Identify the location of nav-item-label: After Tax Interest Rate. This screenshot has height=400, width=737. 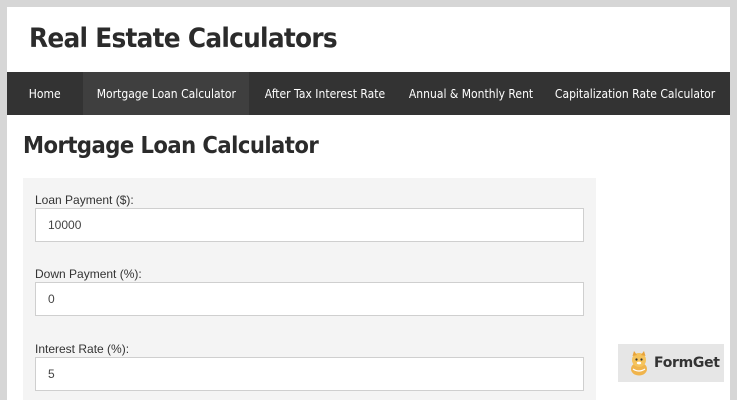
(325, 93).